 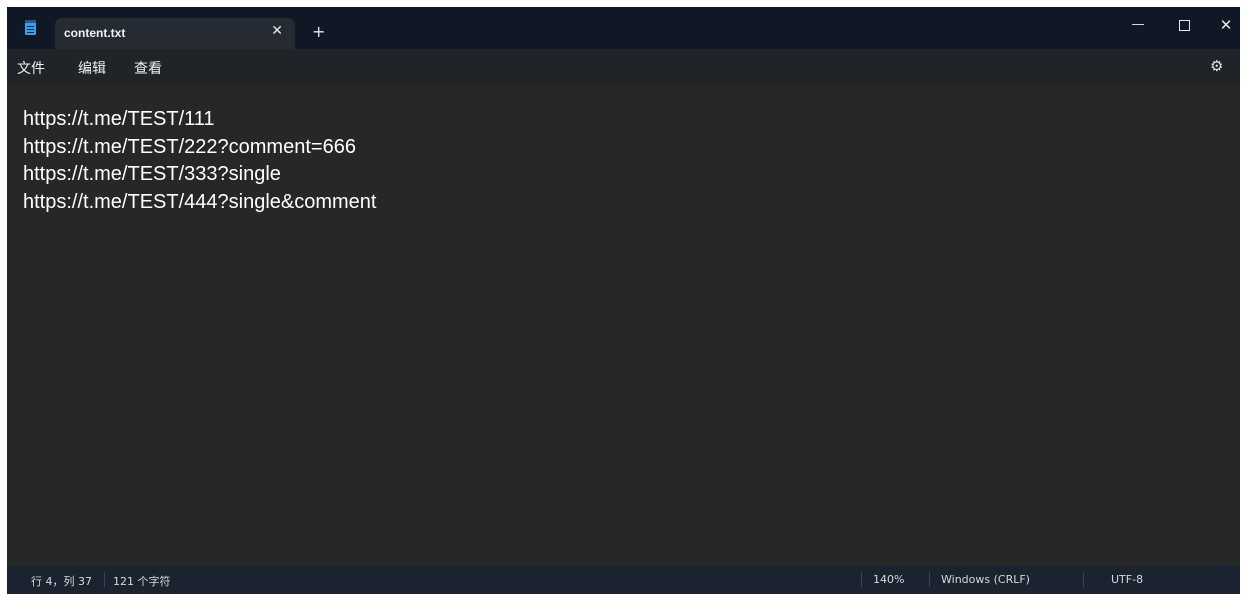 I want to click on title-bar: content.txt ✕ + — ✕, so click(x=623, y=28).